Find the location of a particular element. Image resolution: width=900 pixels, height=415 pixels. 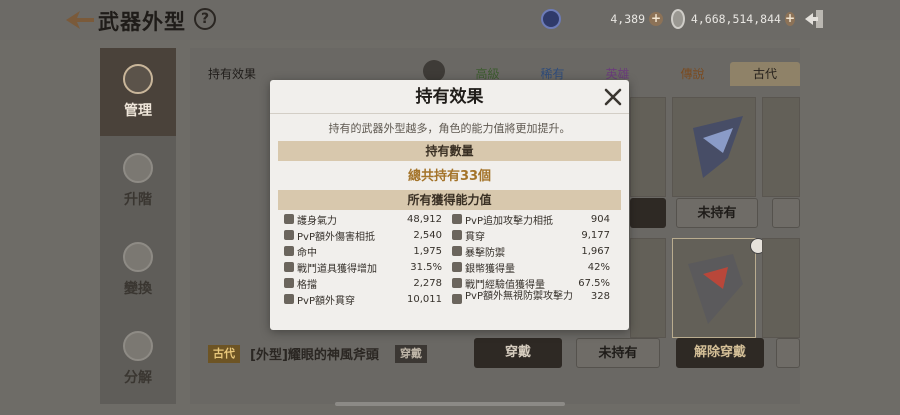

coin-currency: 4,668,514,844 + is located at coordinates (733, 19).